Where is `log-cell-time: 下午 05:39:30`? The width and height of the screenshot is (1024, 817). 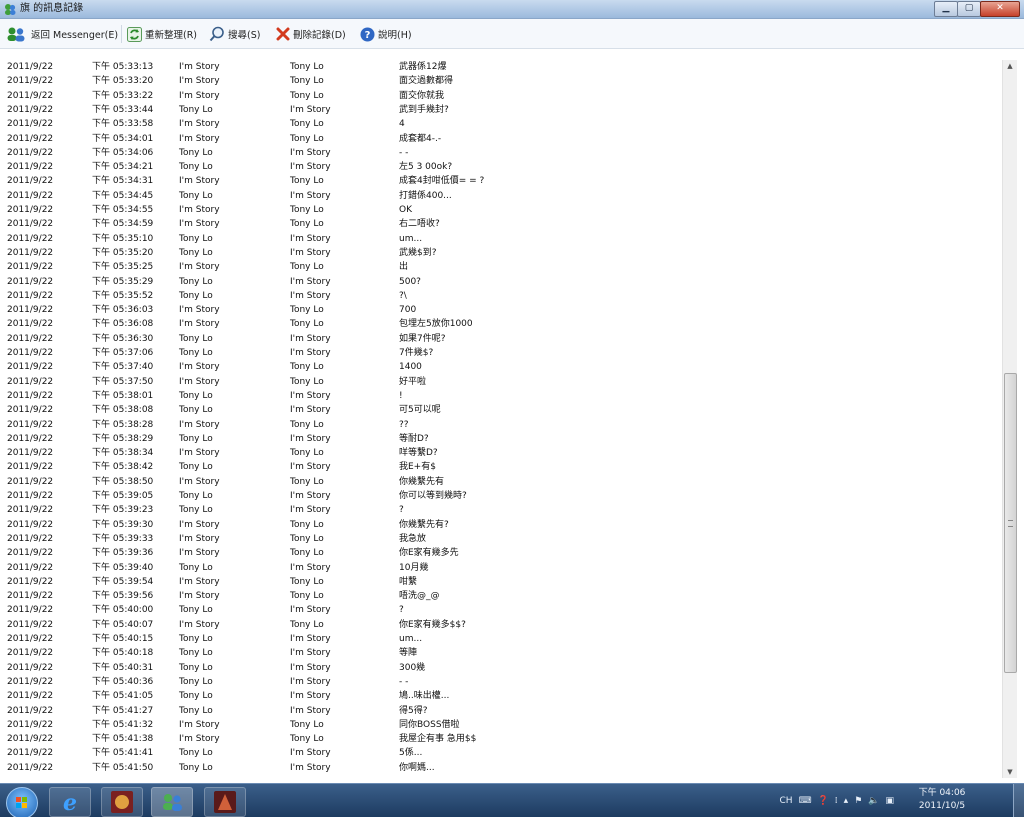 log-cell-time: 下午 05:39:30 is located at coordinates (123, 524).